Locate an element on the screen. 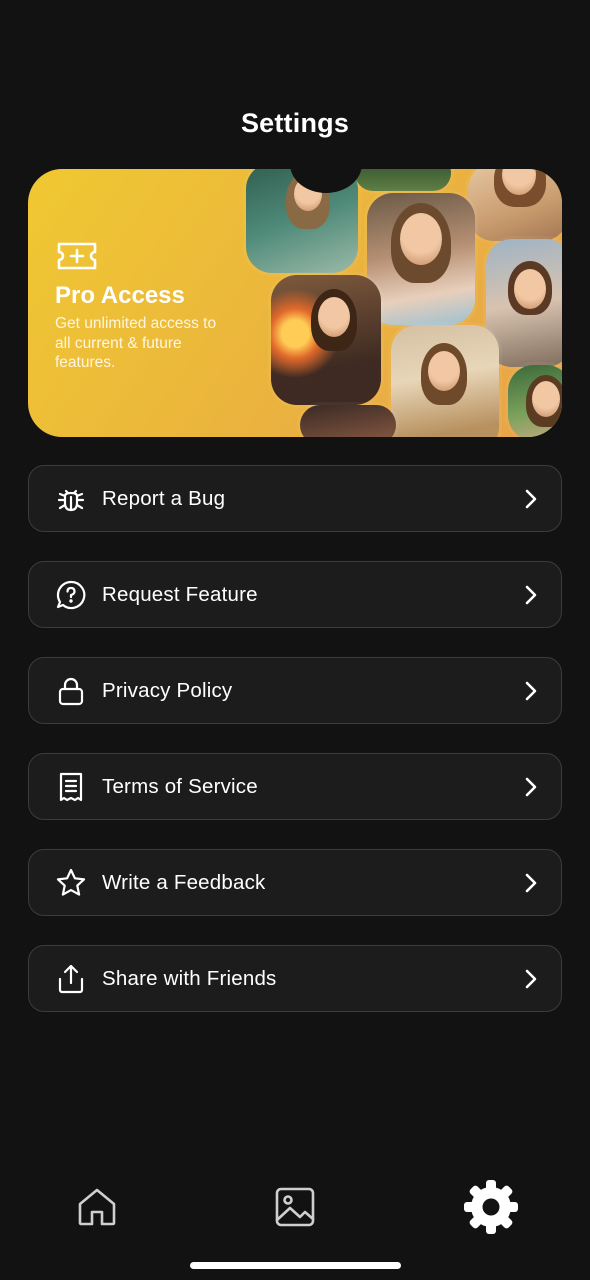  menu-item-label: Write a Feedback is located at coordinates (184, 882).